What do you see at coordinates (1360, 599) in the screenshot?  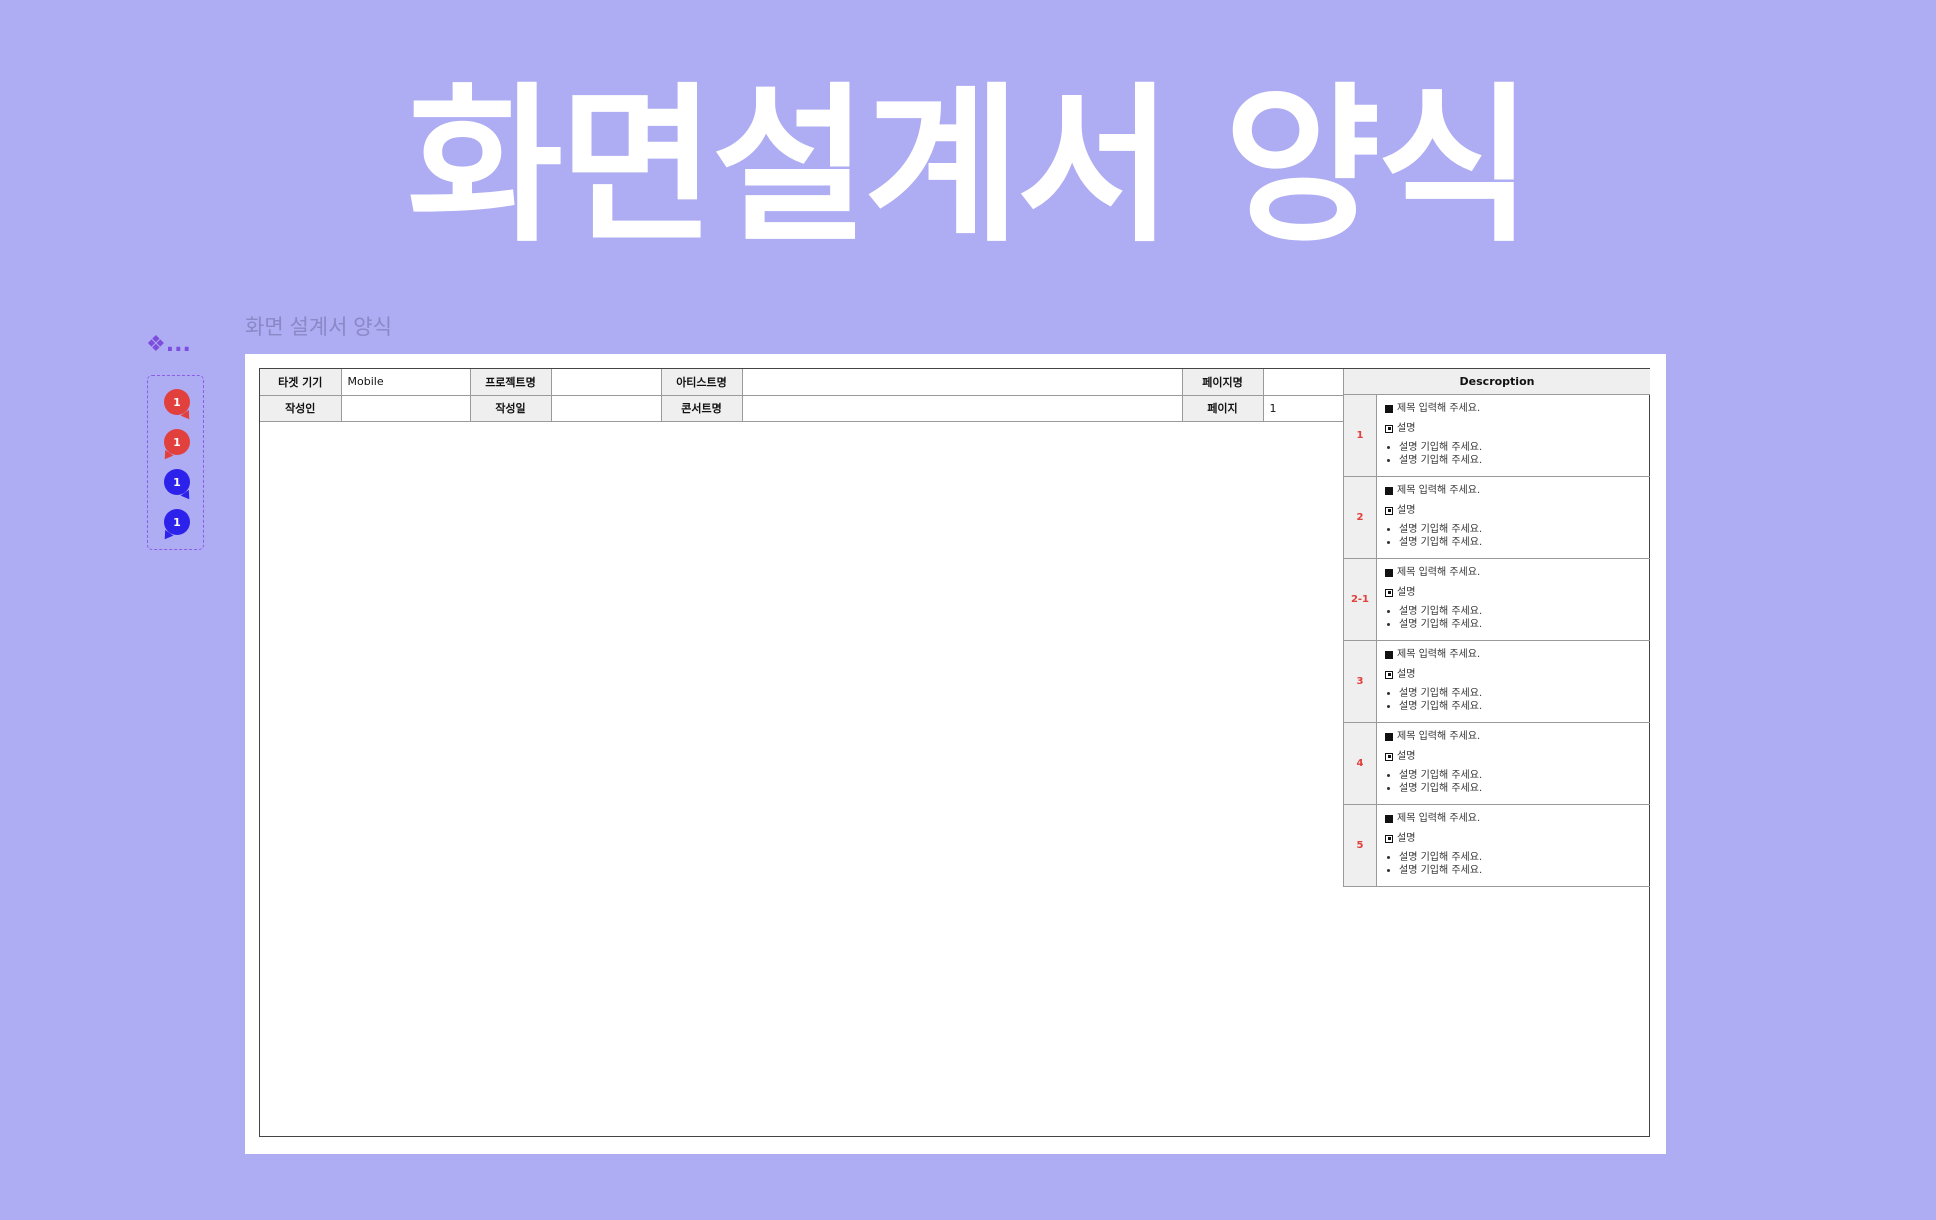 I see `description-number: 2-1` at bounding box center [1360, 599].